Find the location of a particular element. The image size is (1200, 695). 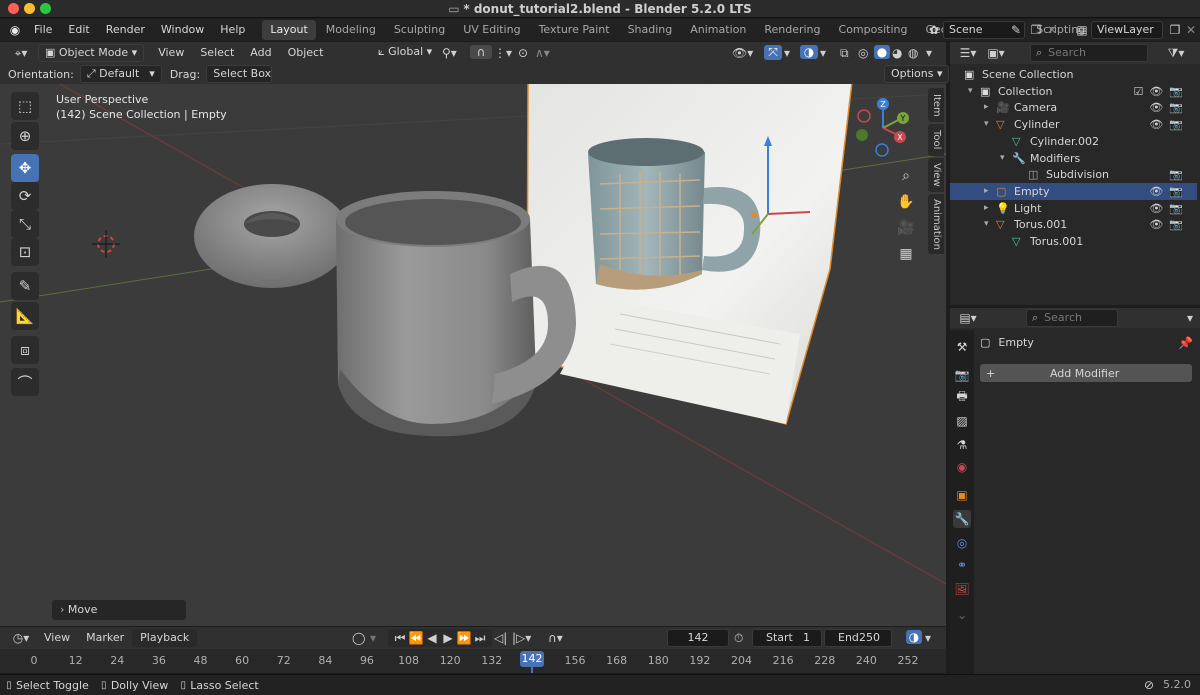

outliner-row-cylinder: ▾ ▽ Cylinder 👁📷 is located at coordinates (1073, 124).